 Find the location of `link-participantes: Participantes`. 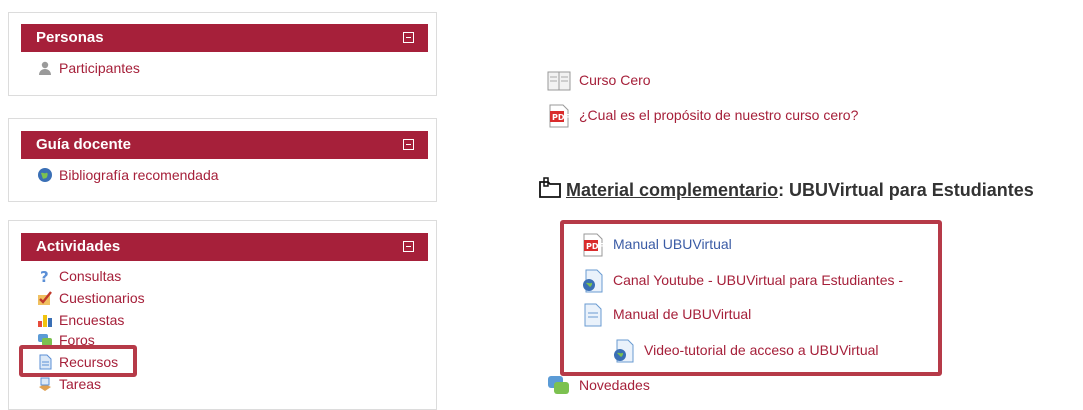

link-participantes: Participantes is located at coordinates (88, 68).